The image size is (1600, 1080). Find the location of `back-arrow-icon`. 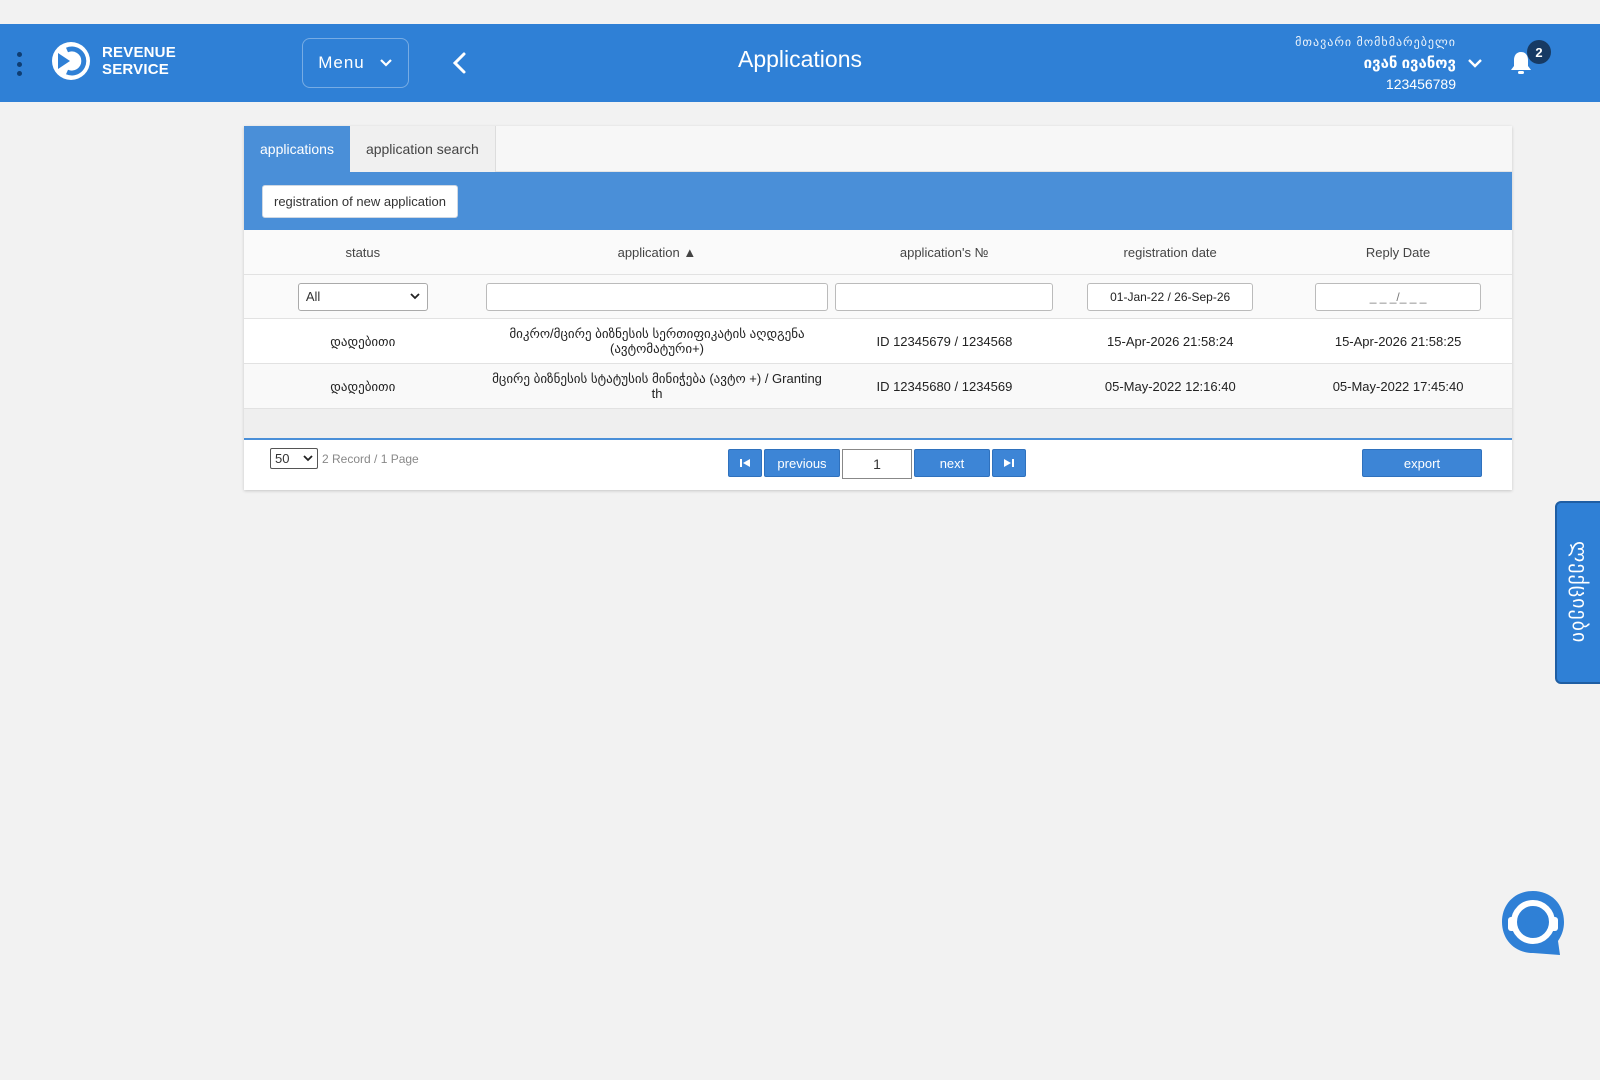

back-arrow-icon is located at coordinates (460, 63).